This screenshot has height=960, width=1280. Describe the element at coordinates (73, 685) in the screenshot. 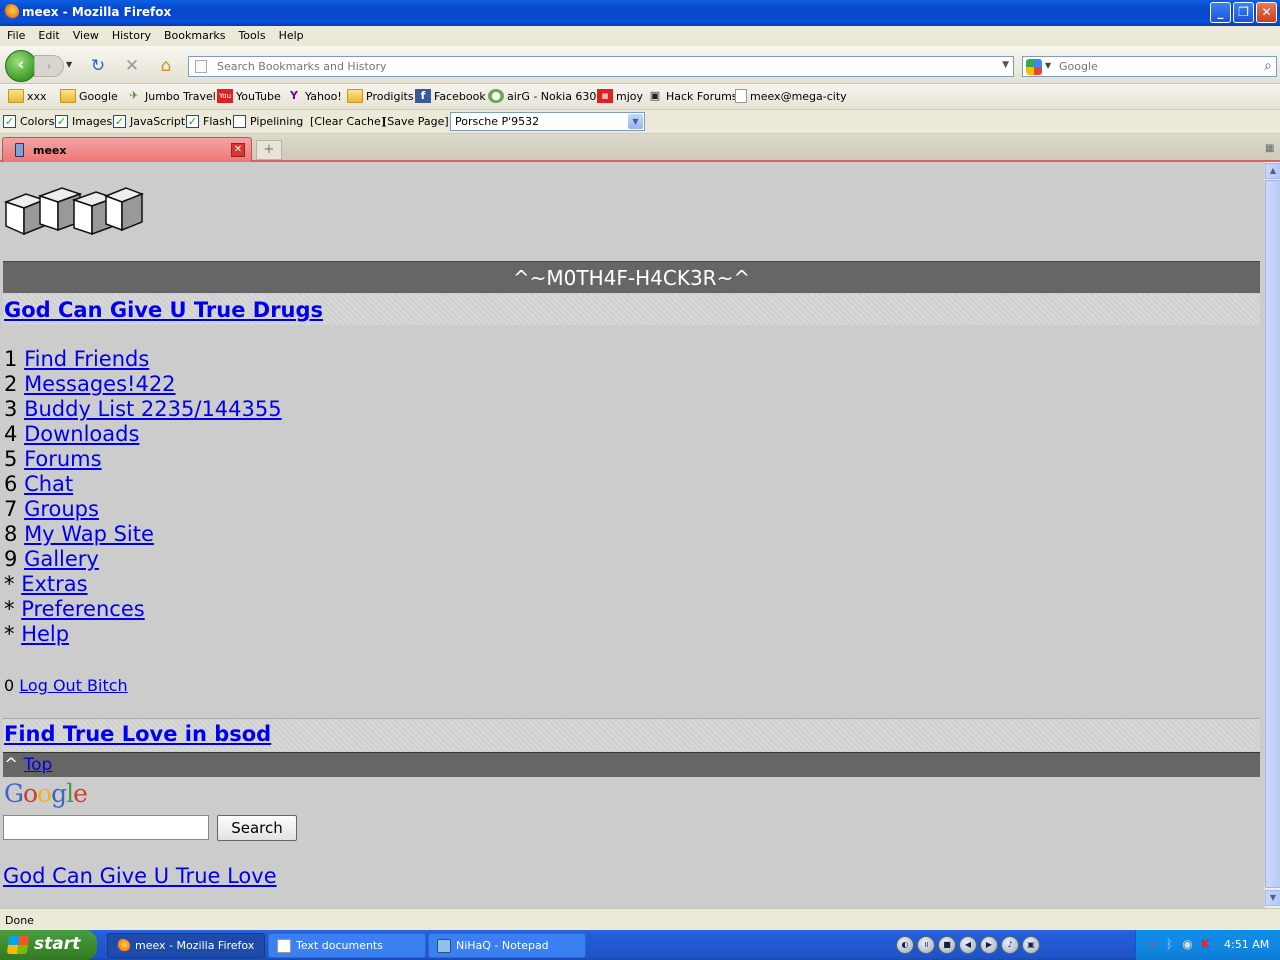

I see `logout-link: Log Out Bitch` at that location.